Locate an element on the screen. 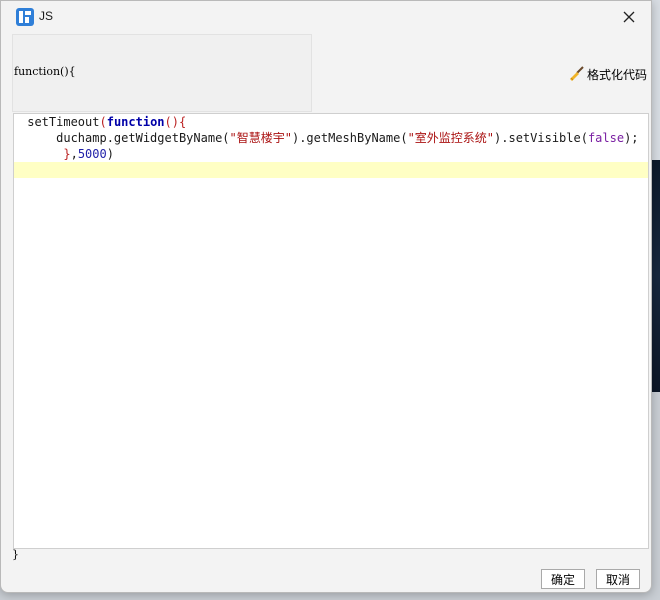 The height and width of the screenshot is (600, 660). code-token: duchamp.getWidgetByName( is located at coordinates (143, 138).